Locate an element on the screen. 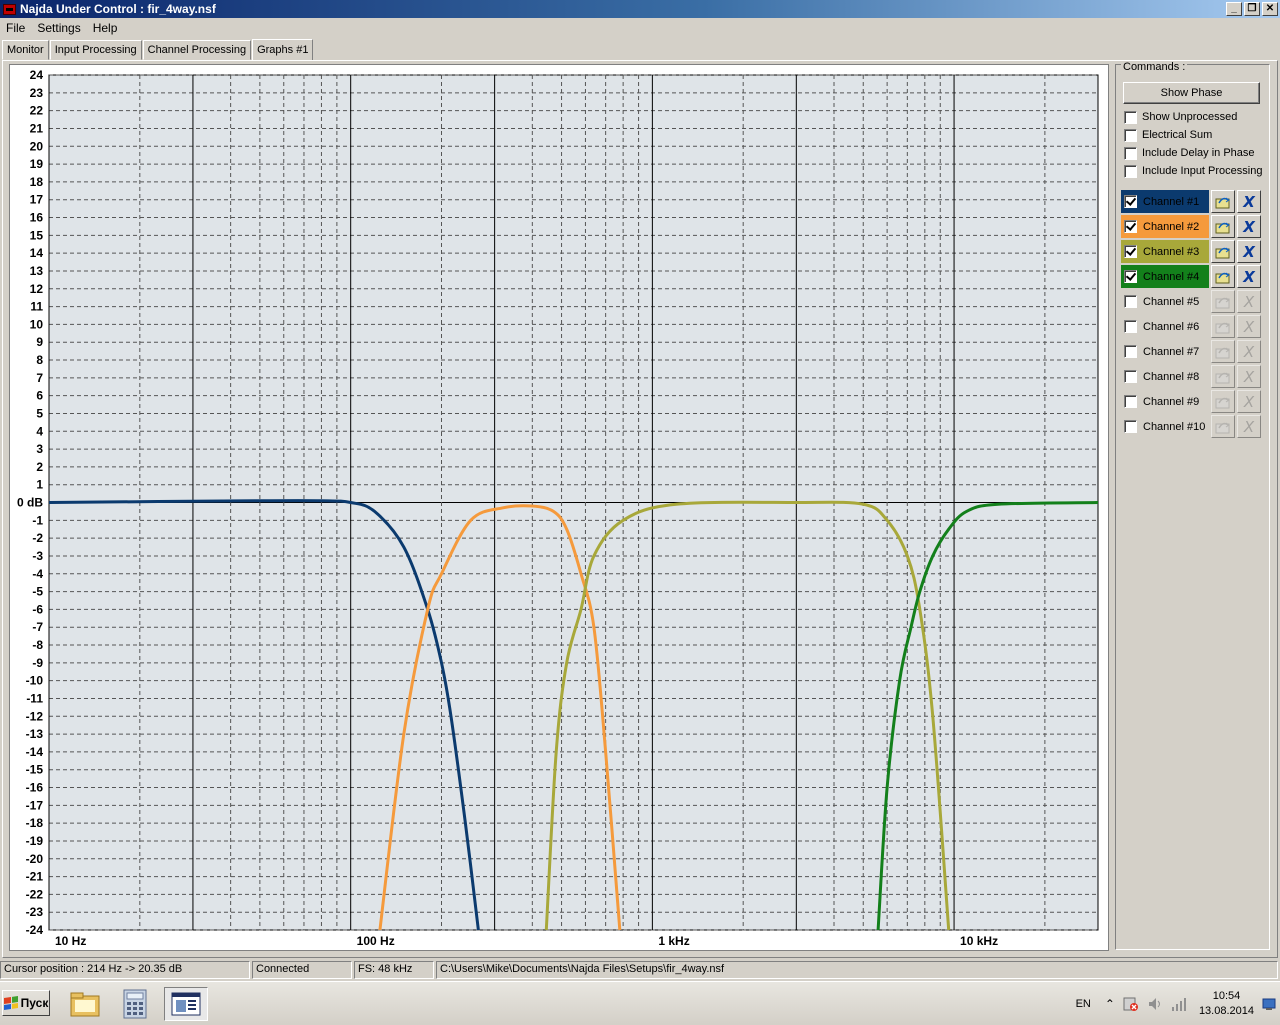  channel-toggle-1: Channel #1 is located at coordinates (1165, 201).